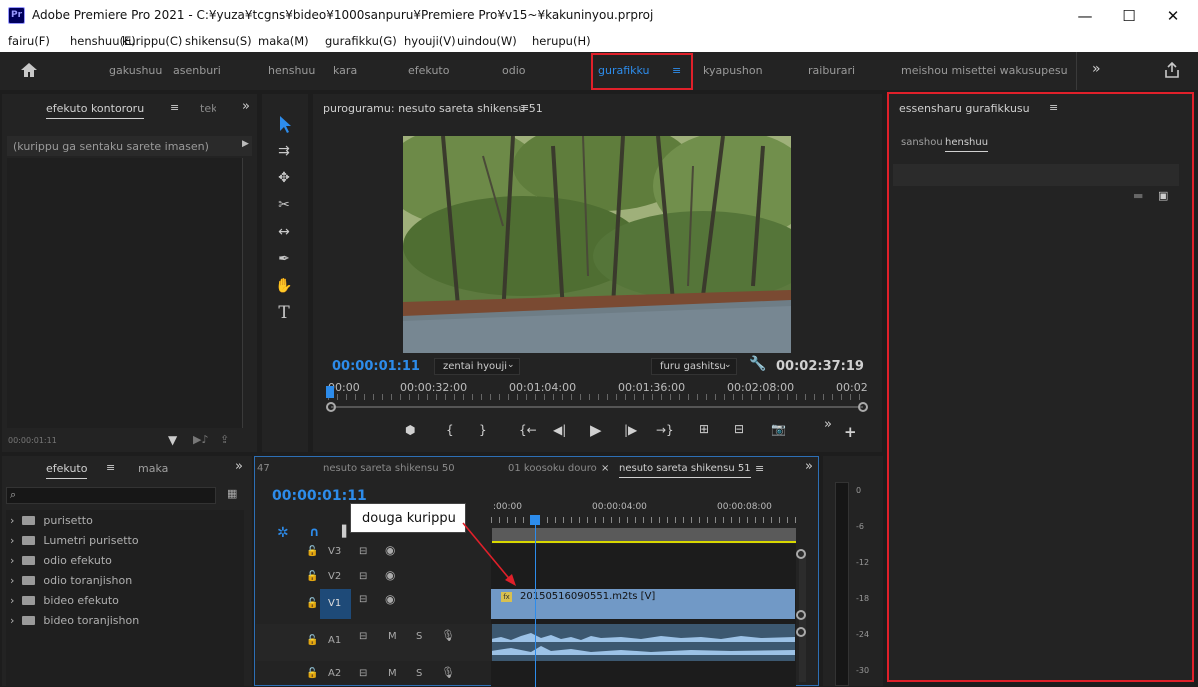  I want to click on go-to-out-button: →}, so click(665, 430).